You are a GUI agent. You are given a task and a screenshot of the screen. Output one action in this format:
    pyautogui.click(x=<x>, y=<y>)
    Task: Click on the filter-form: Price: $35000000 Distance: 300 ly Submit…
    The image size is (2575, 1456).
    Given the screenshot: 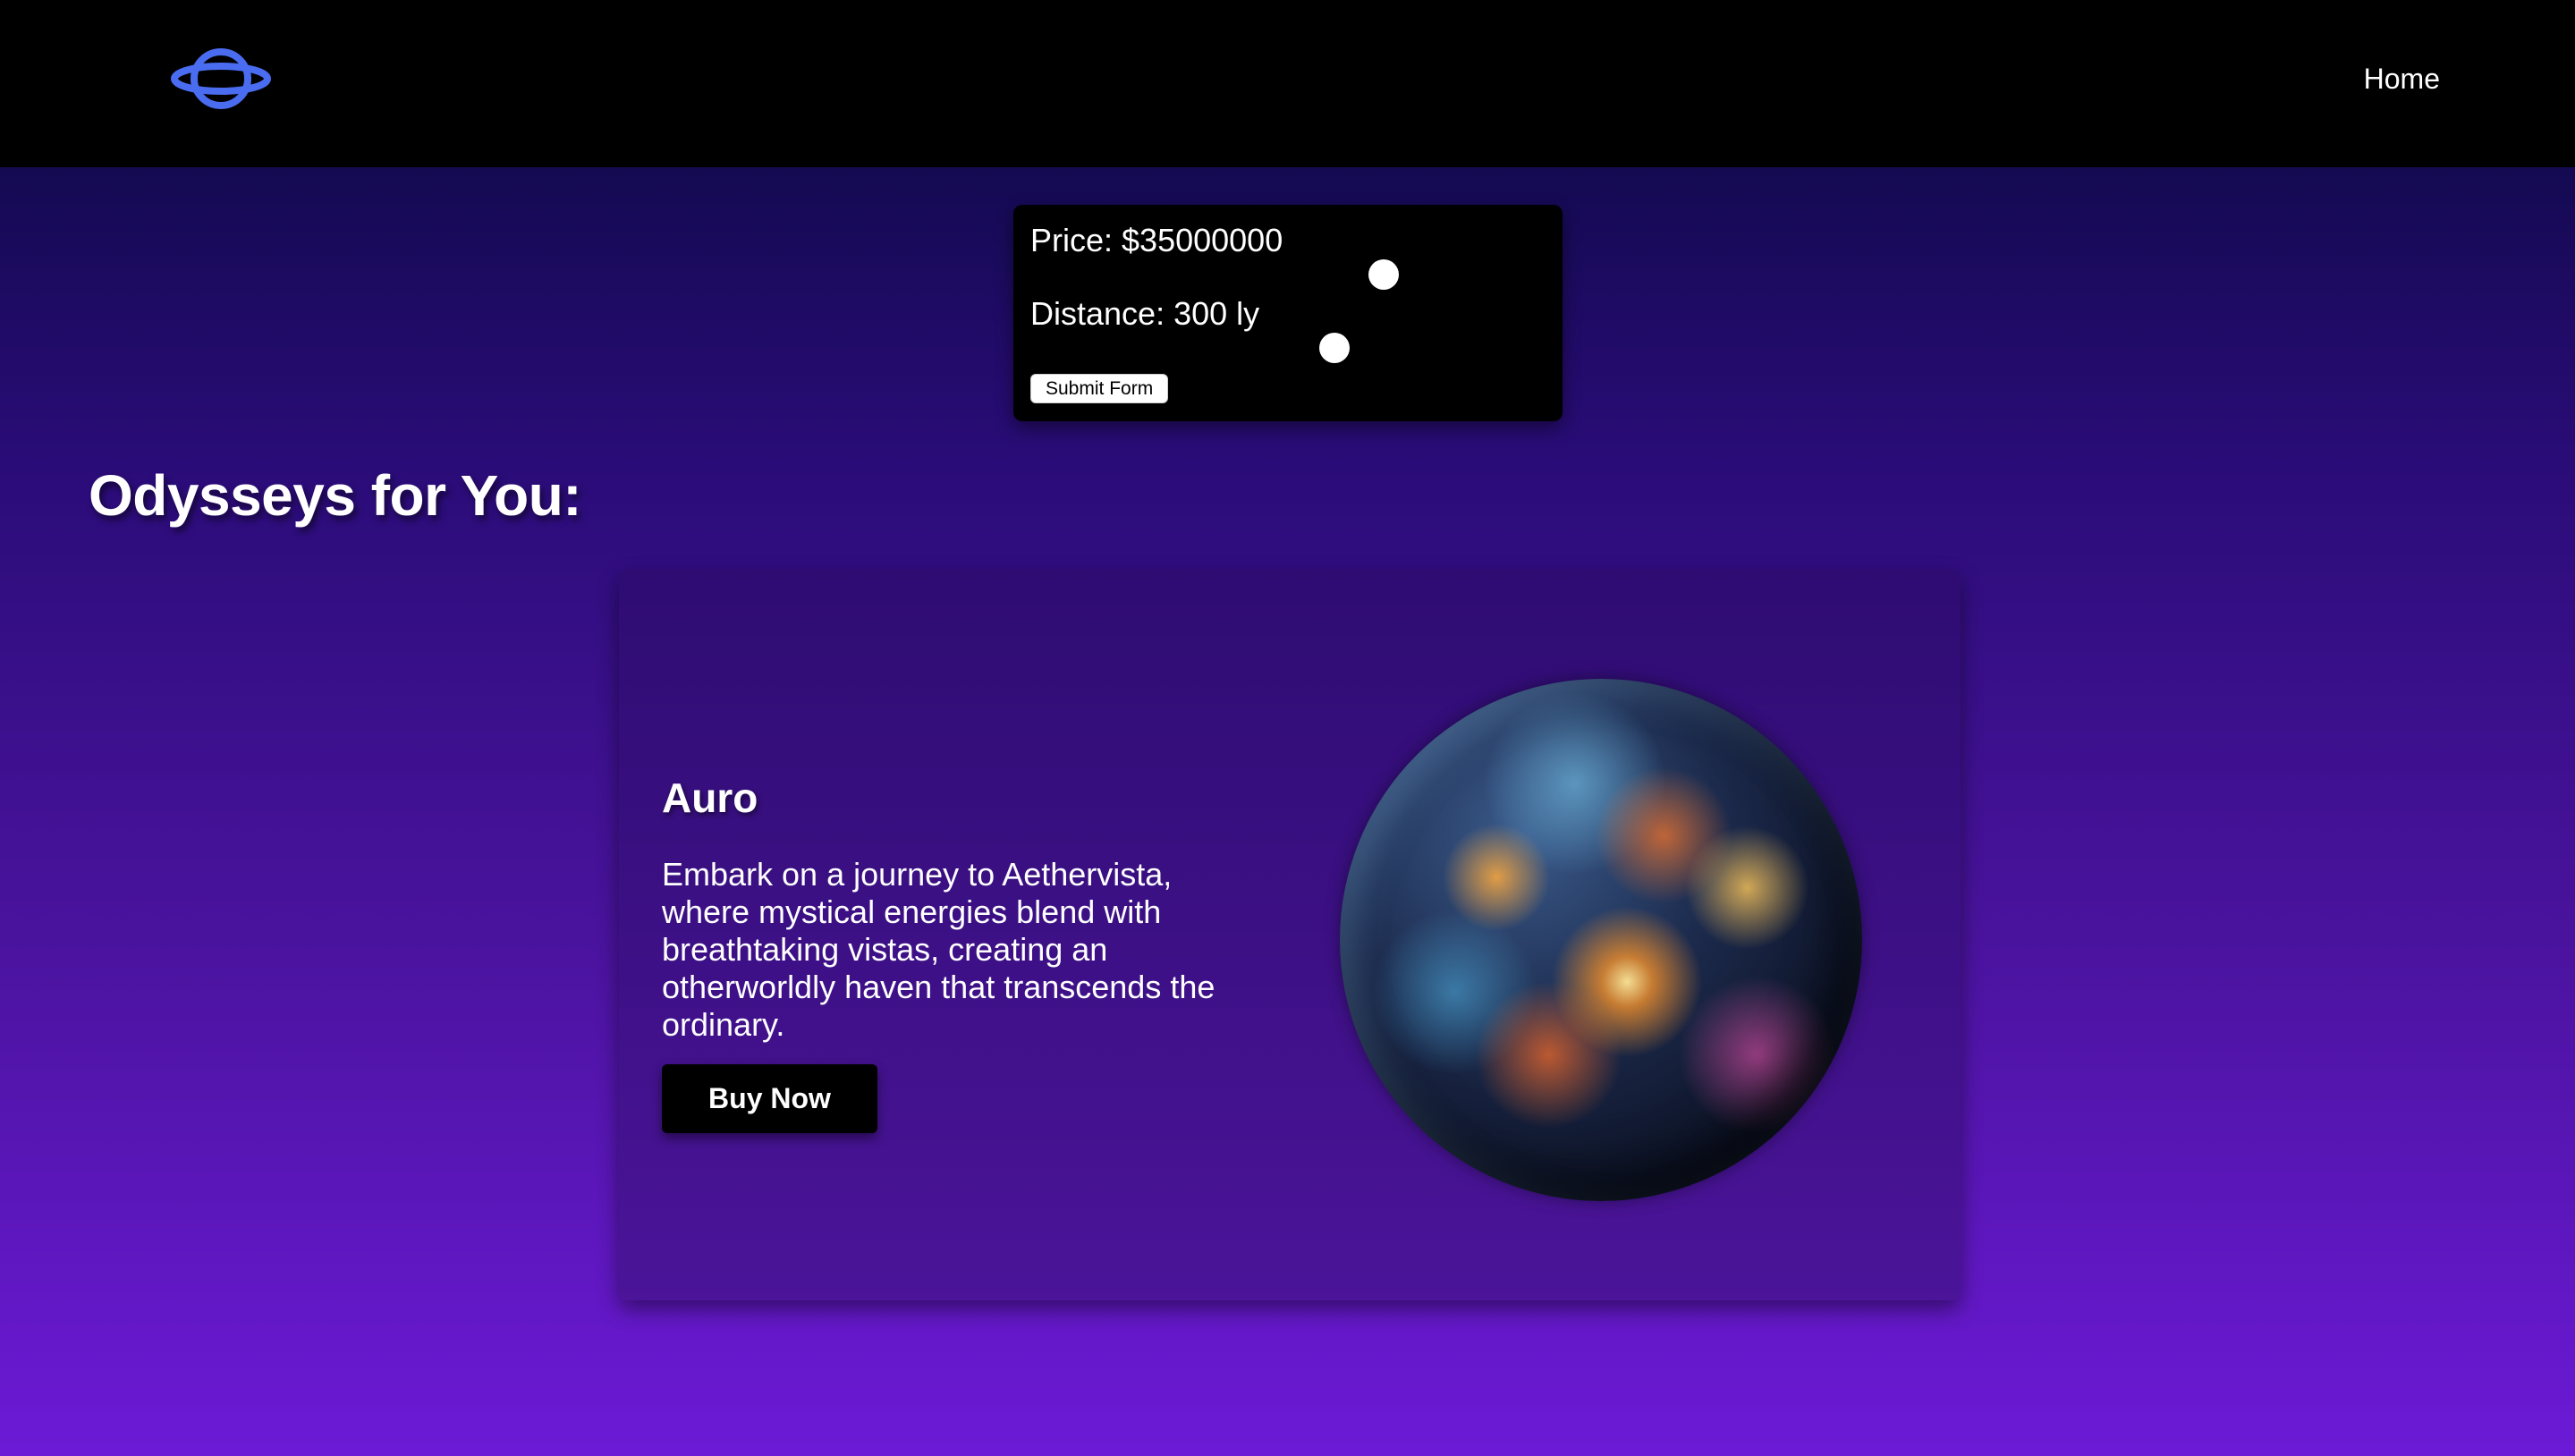 What is the action you would take?
    pyautogui.click(x=1288, y=313)
    